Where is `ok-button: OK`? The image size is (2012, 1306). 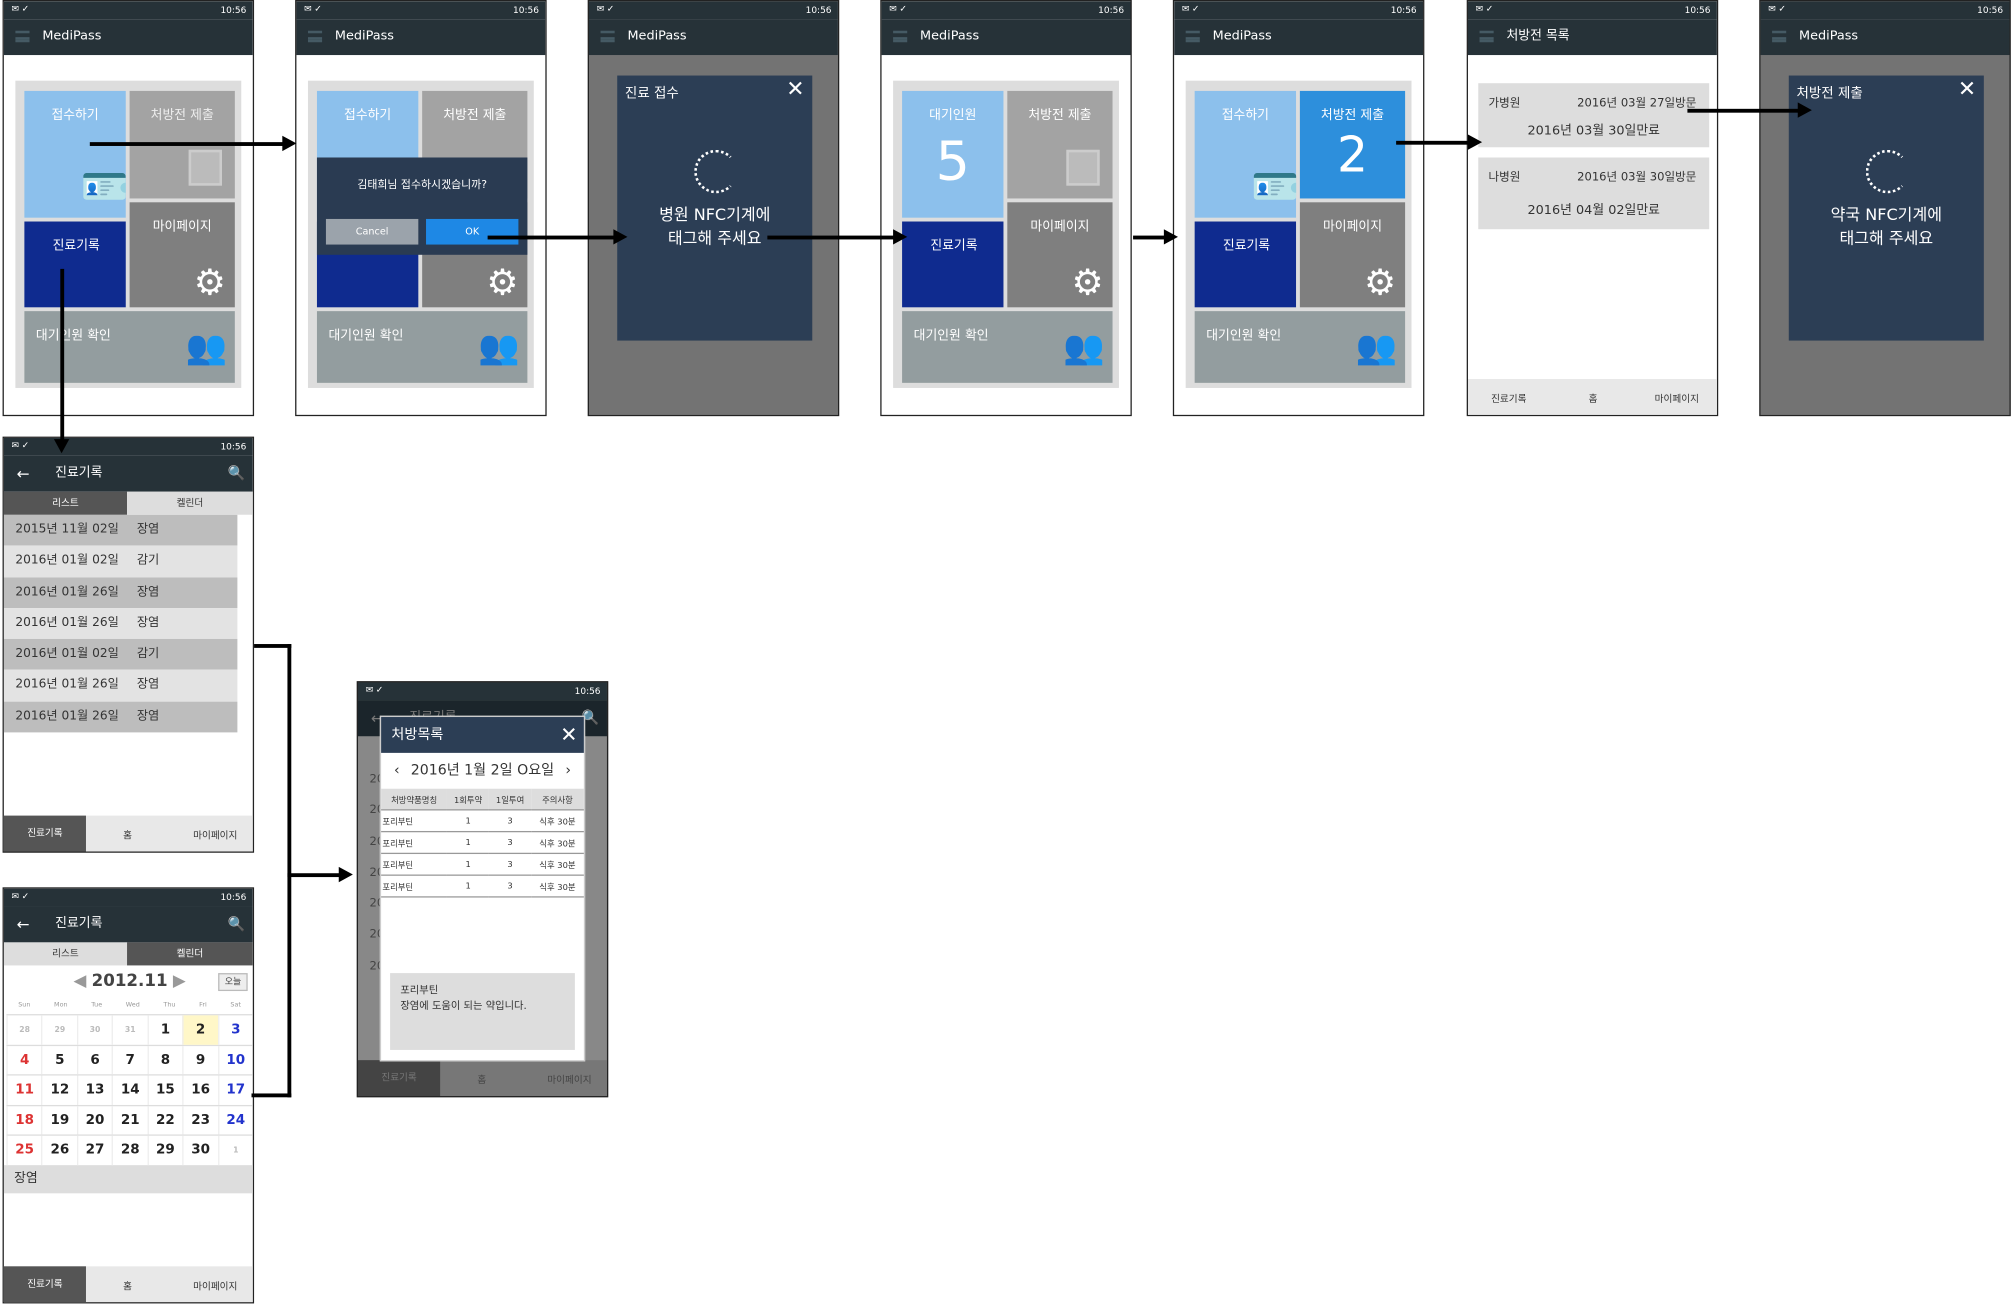
ok-button: OK is located at coordinates (472, 231).